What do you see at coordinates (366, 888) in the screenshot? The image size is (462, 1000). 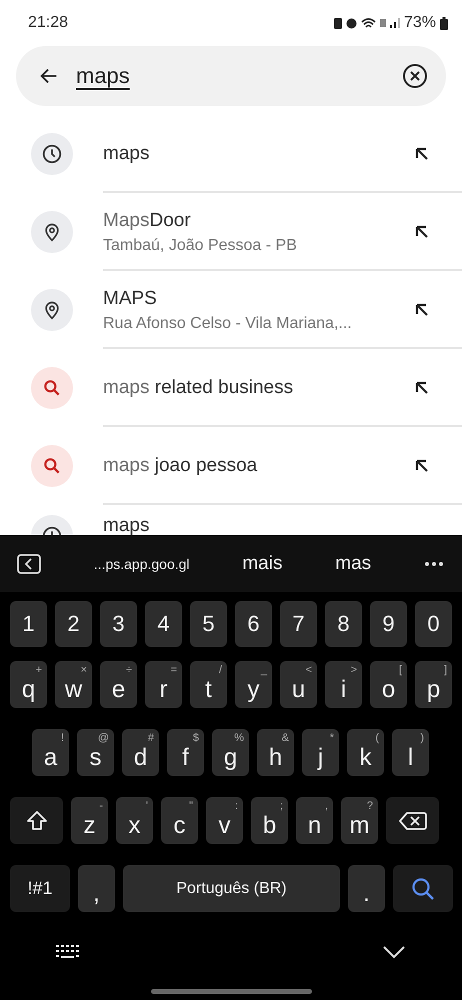 I see `keyboard-key: .` at bounding box center [366, 888].